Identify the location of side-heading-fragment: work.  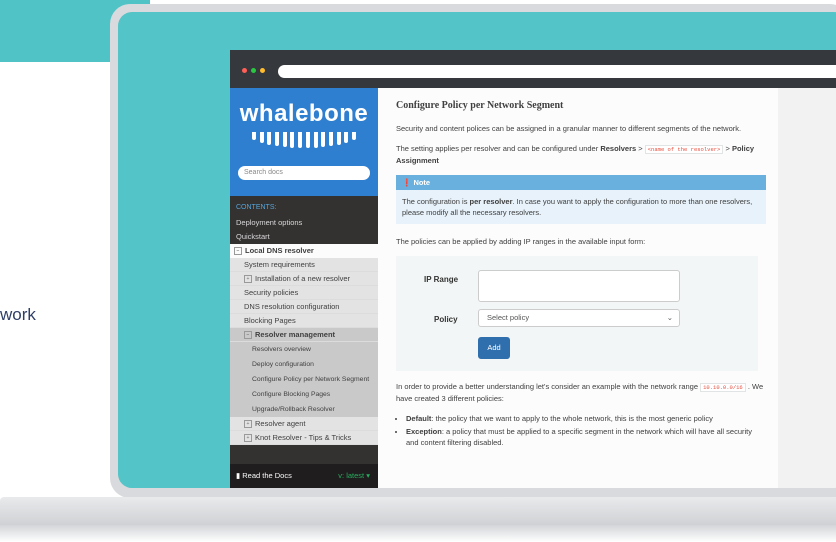
(18, 314).